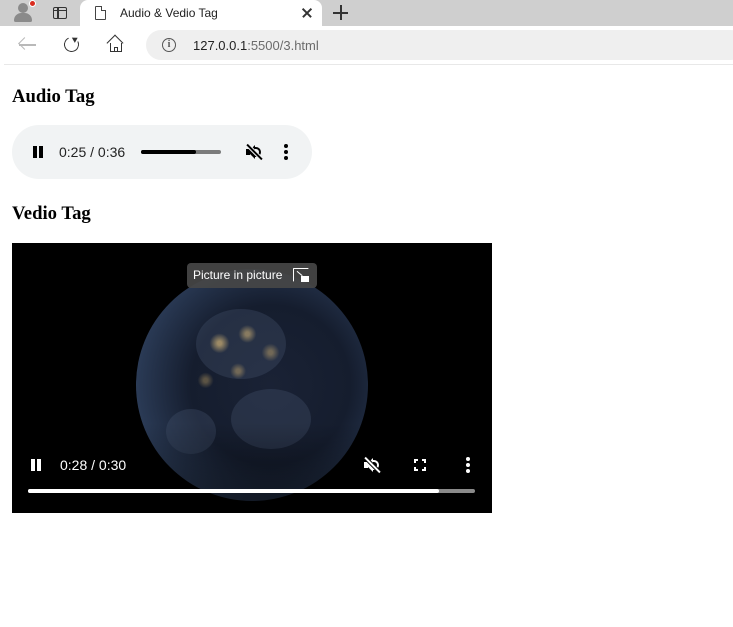 Image resolution: width=733 pixels, height=627 pixels. What do you see at coordinates (169, 13) in the screenshot?
I see `tab-title: Audio & Vedio Tag` at bounding box center [169, 13].